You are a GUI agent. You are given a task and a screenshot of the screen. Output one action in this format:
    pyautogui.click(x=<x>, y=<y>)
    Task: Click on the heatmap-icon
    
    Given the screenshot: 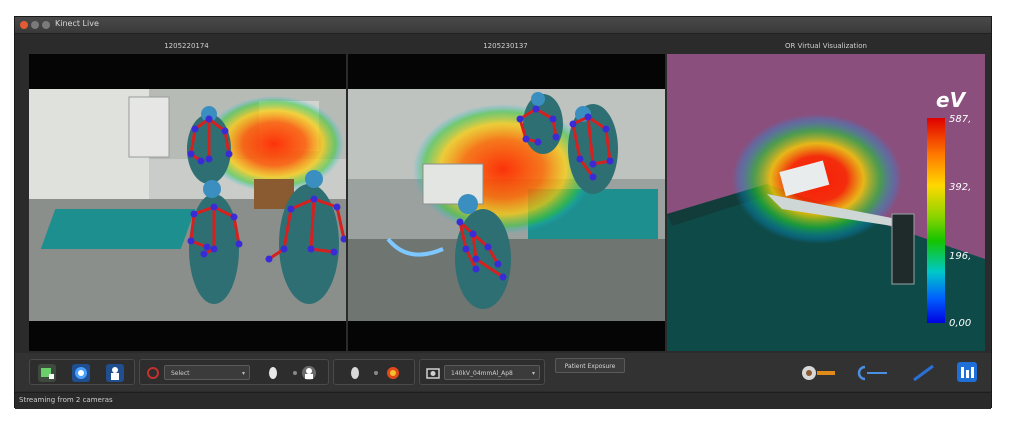 What is the action you would take?
    pyautogui.click(x=393, y=373)
    